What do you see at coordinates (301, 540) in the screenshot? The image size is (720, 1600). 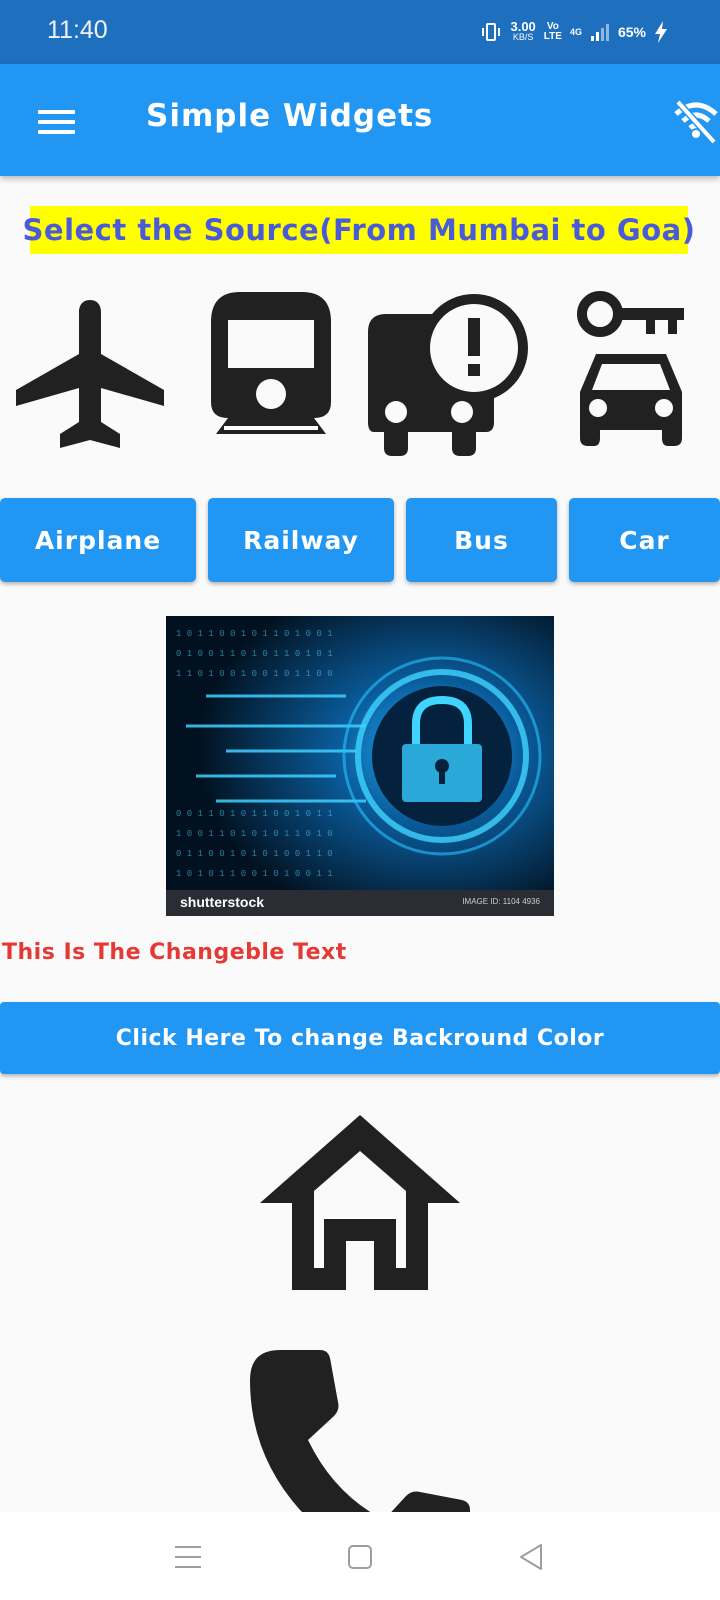 I see `railway-button: Railway` at bounding box center [301, 540].